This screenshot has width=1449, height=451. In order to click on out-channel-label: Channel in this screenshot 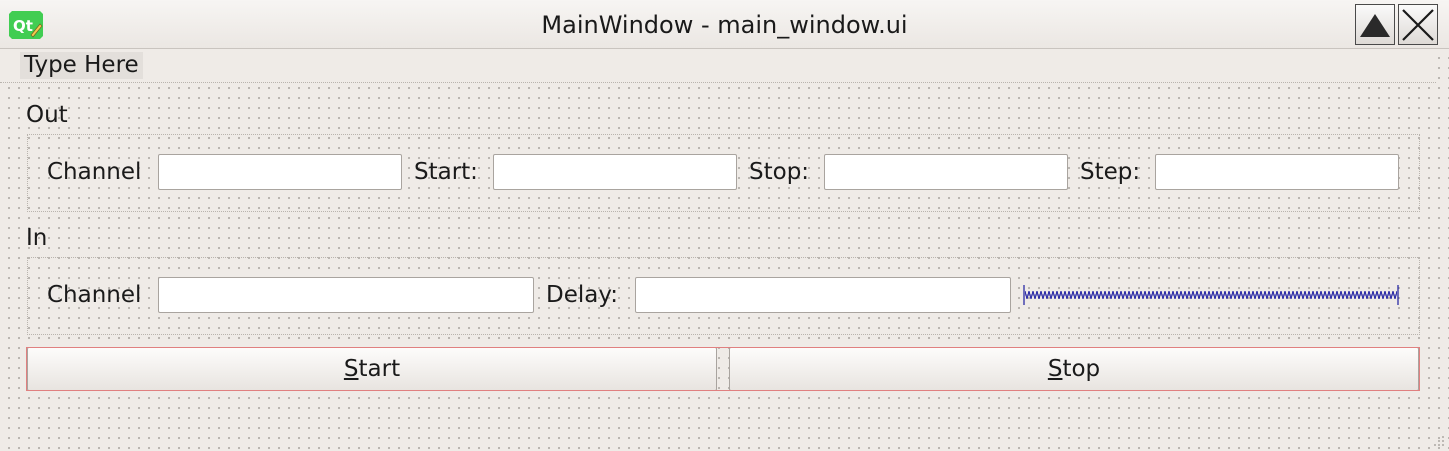, I will do `click(94, 172)`.